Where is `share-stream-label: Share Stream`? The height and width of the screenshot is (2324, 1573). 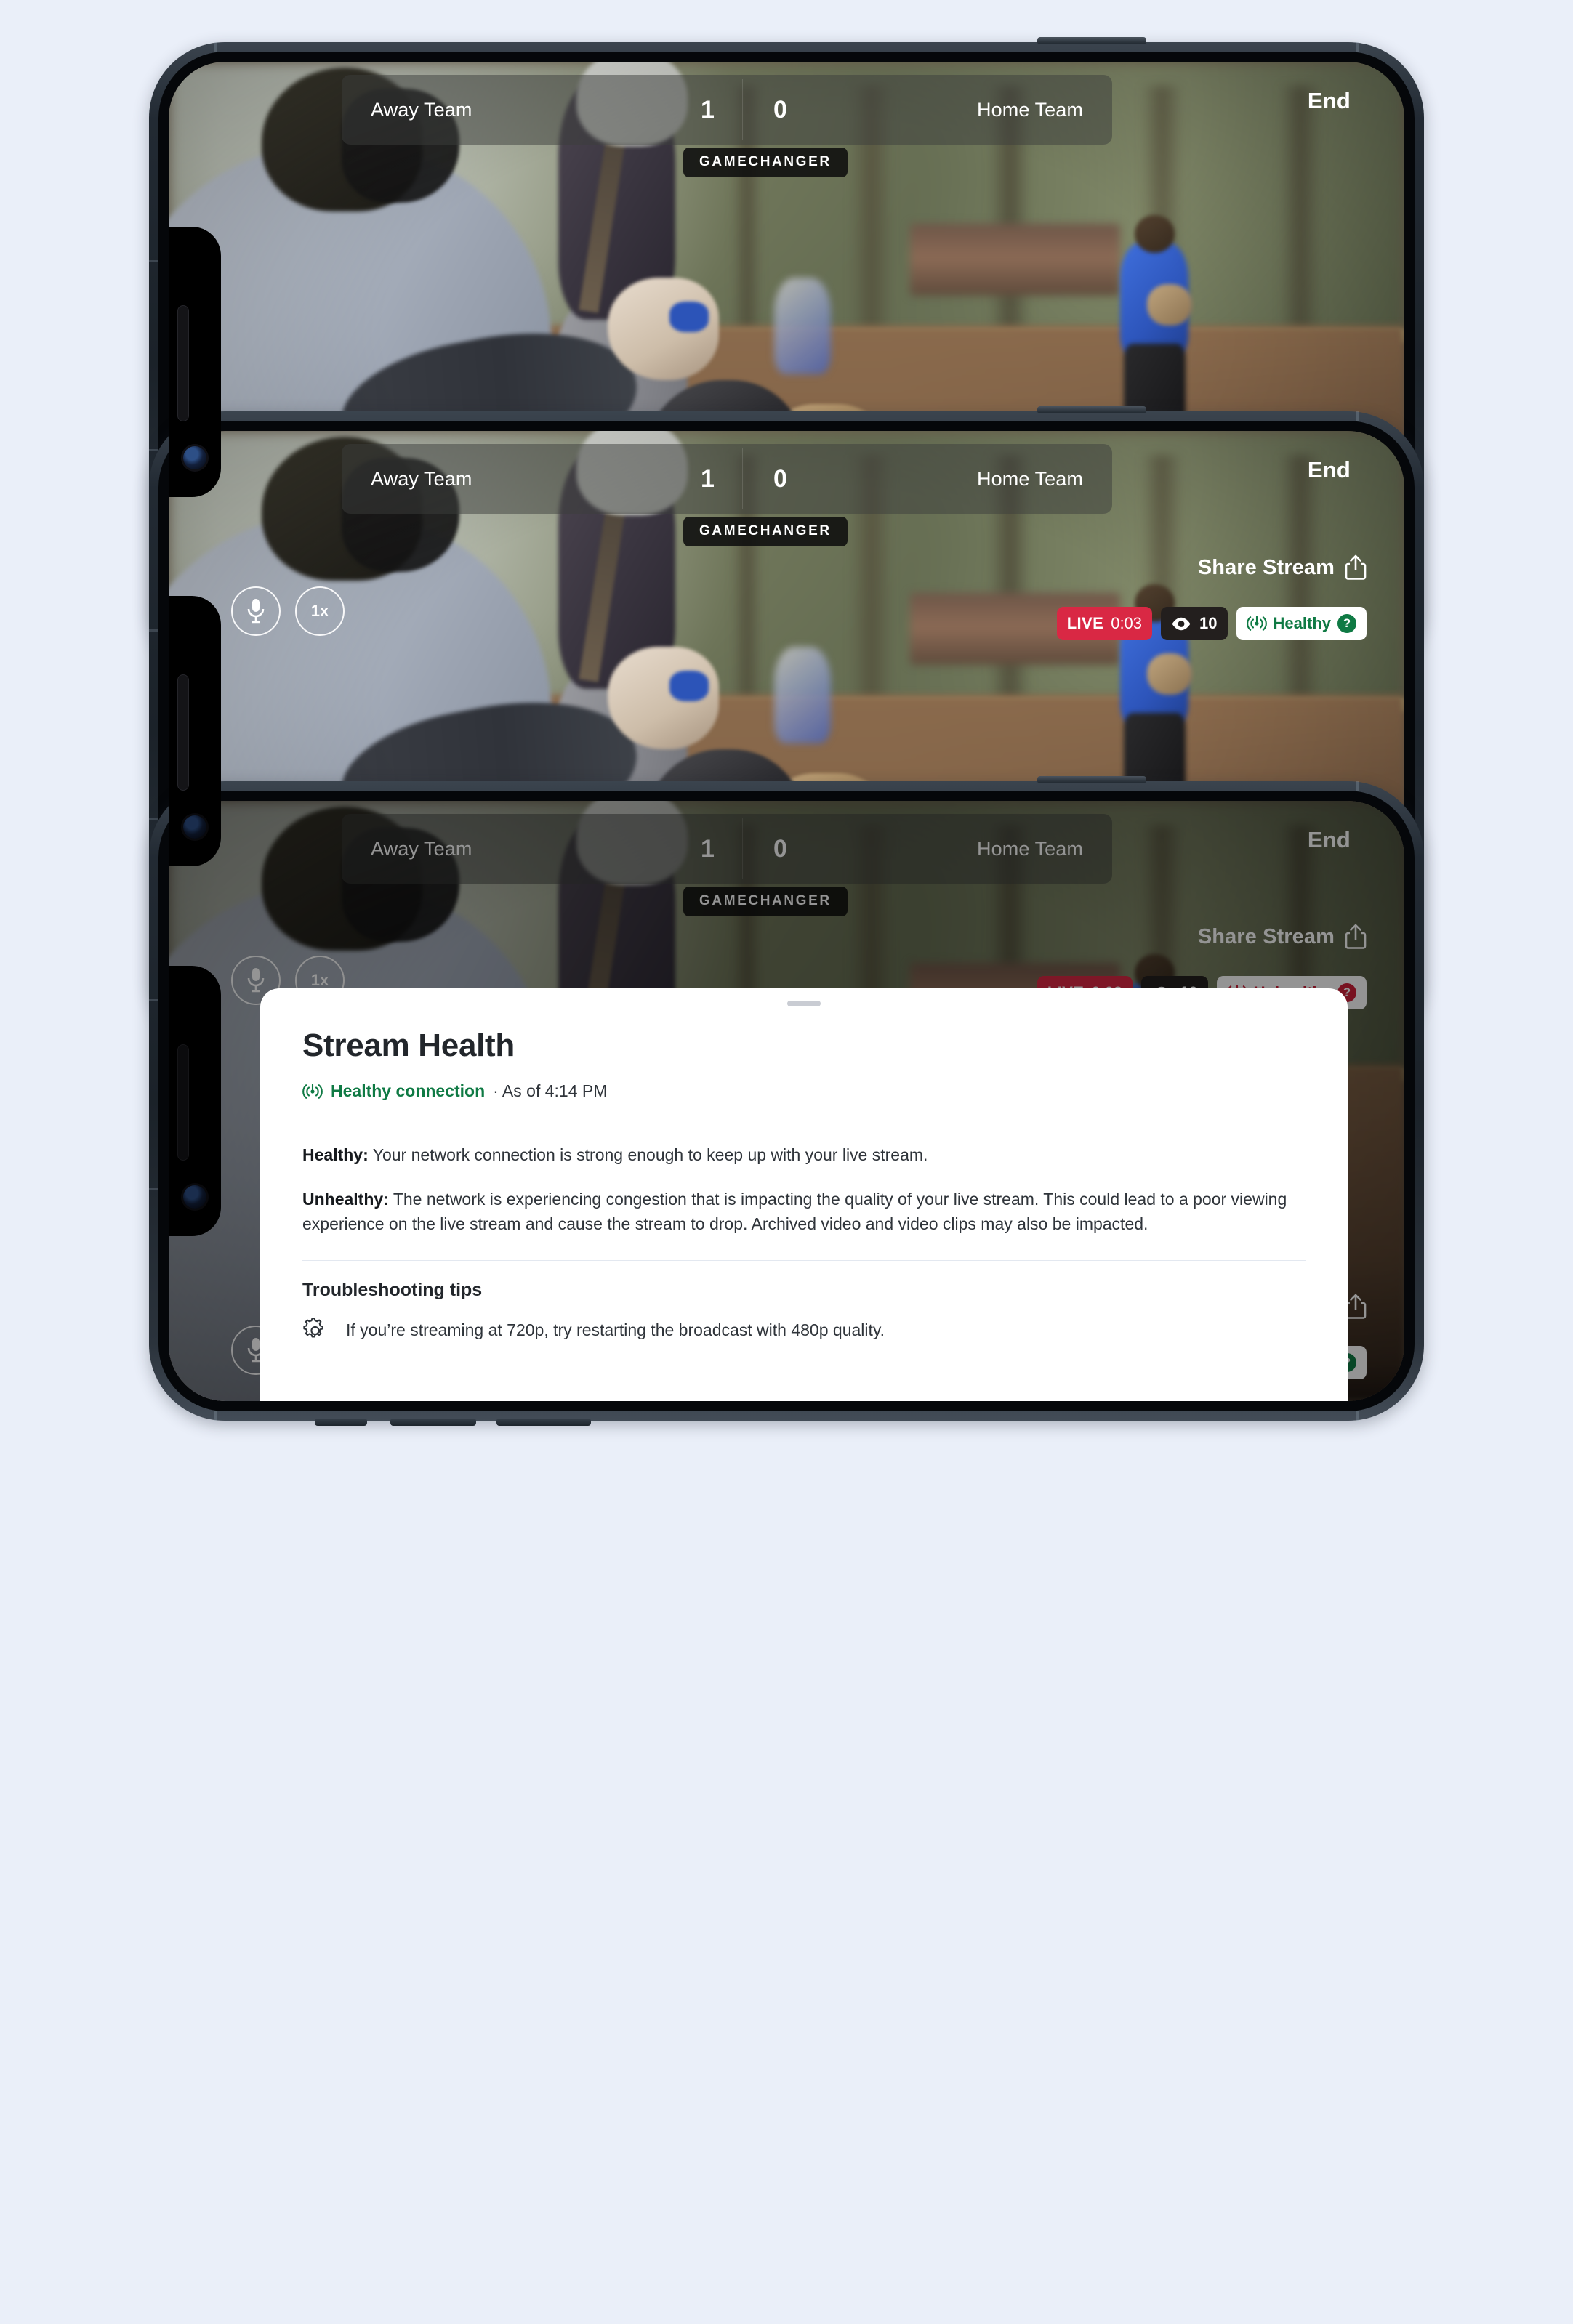 share-stream-label: Share Stream is located at coordinates (1266, 567).